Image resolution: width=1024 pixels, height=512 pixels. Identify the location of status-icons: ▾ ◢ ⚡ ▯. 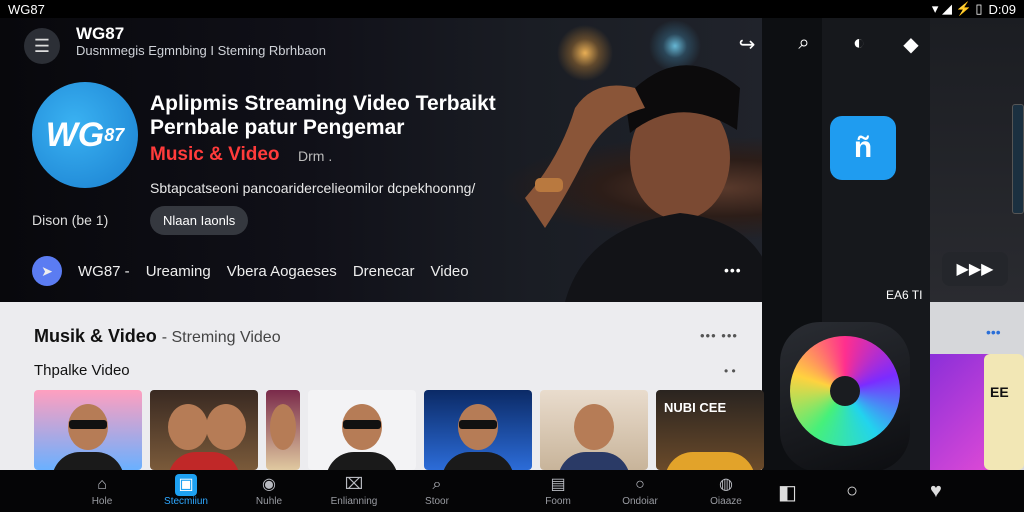
(957, 8).